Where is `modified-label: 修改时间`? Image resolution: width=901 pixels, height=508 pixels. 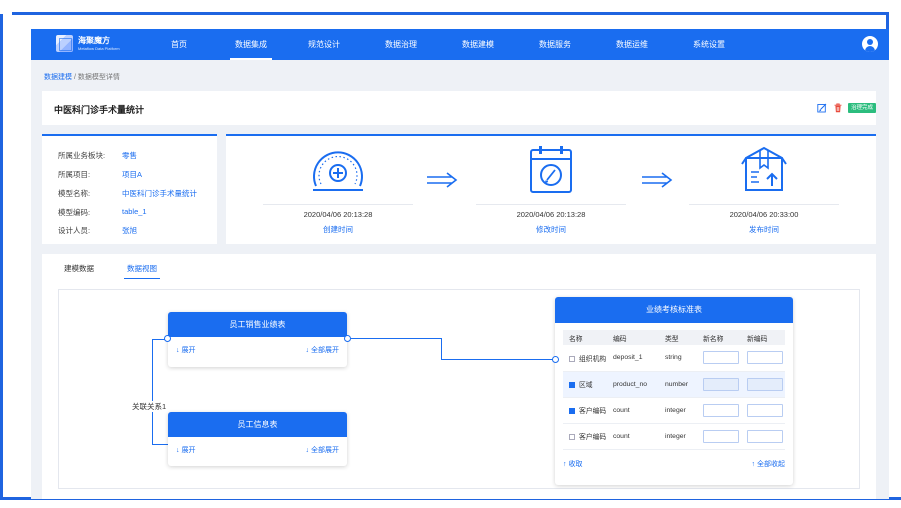
modified-label: 修改时间 is located at coordinates (551, 229).